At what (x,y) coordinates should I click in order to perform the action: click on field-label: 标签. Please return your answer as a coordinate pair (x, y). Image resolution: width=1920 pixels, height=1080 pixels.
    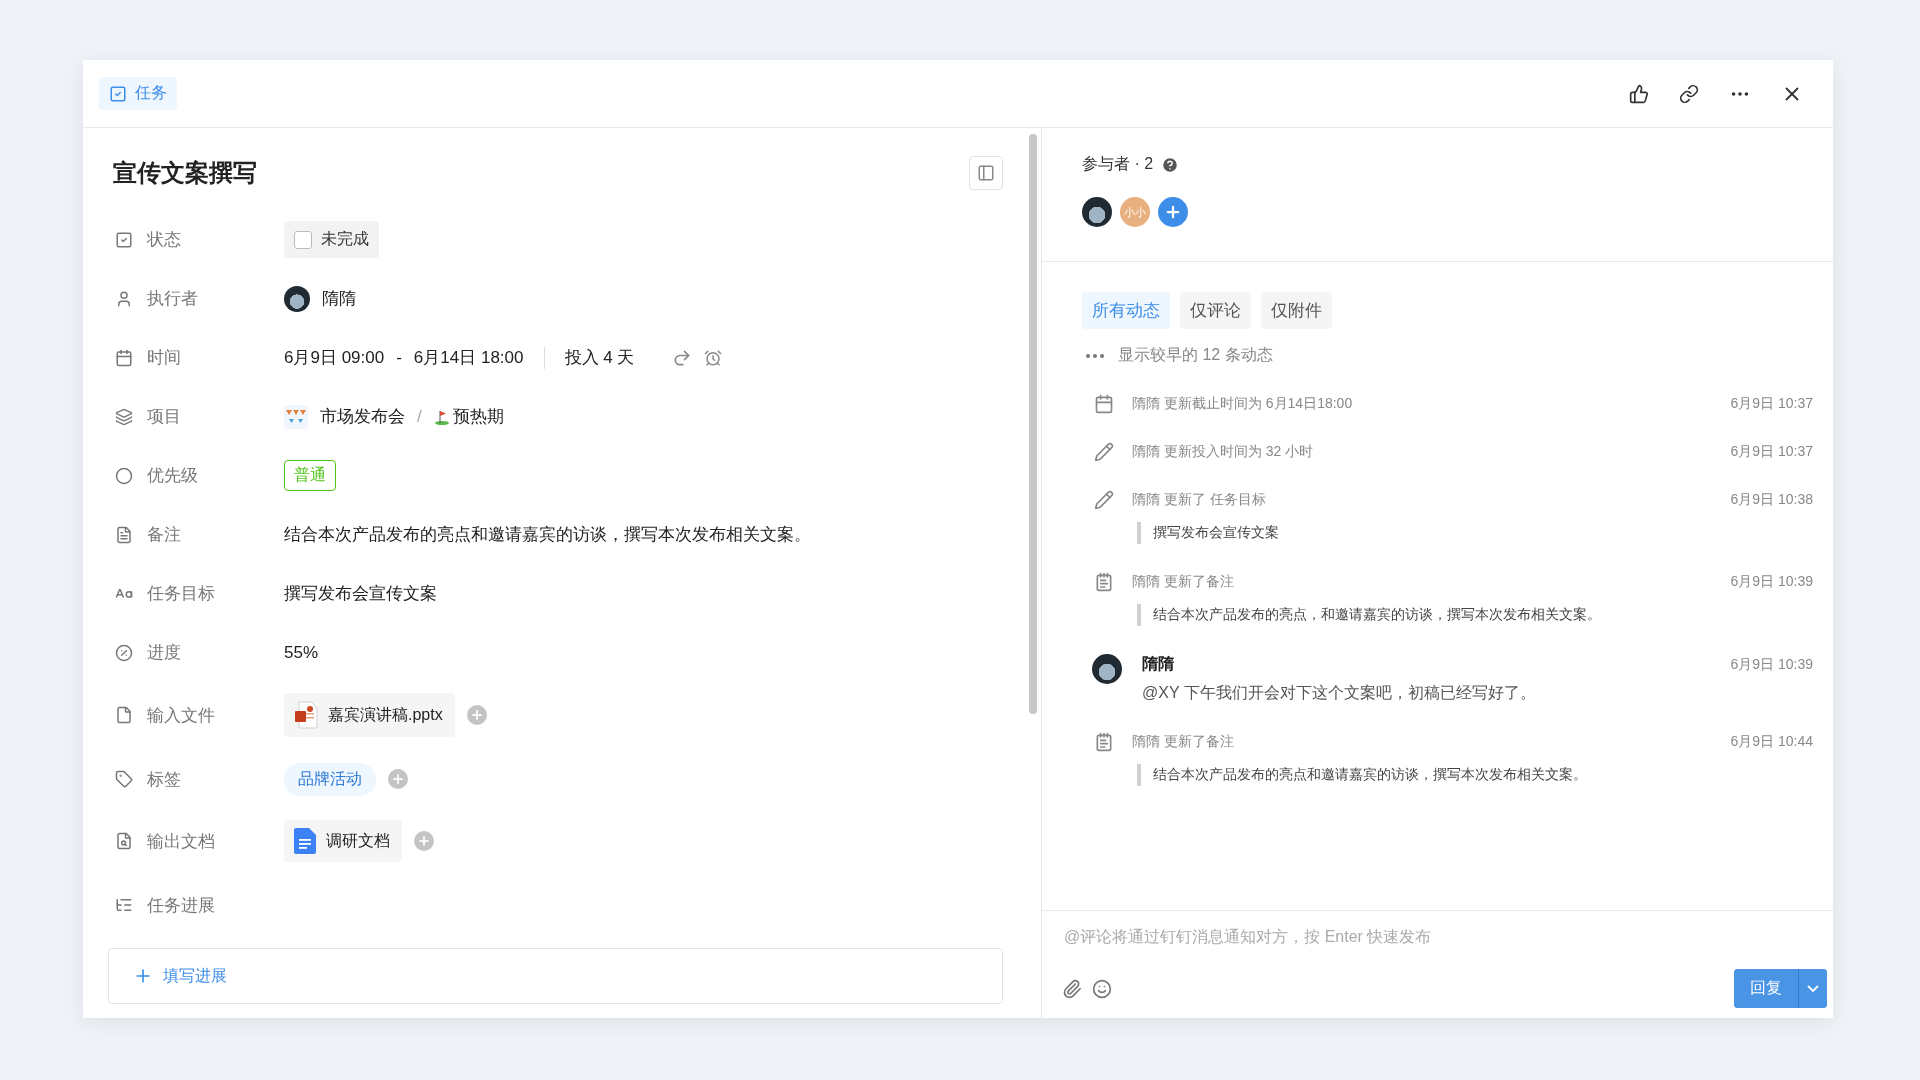
    Looking at the image, I should click on (164, 779).